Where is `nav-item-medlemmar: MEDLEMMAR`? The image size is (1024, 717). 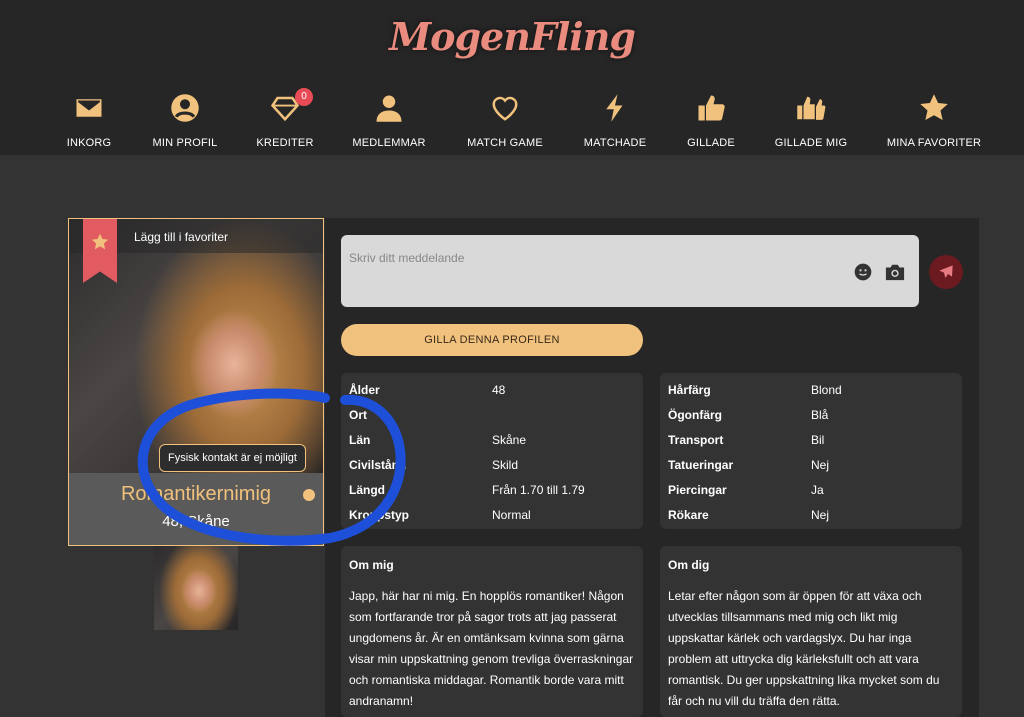 nav-item-medlemmar: MEDLEMMAR is located at coordinates (389, 118).